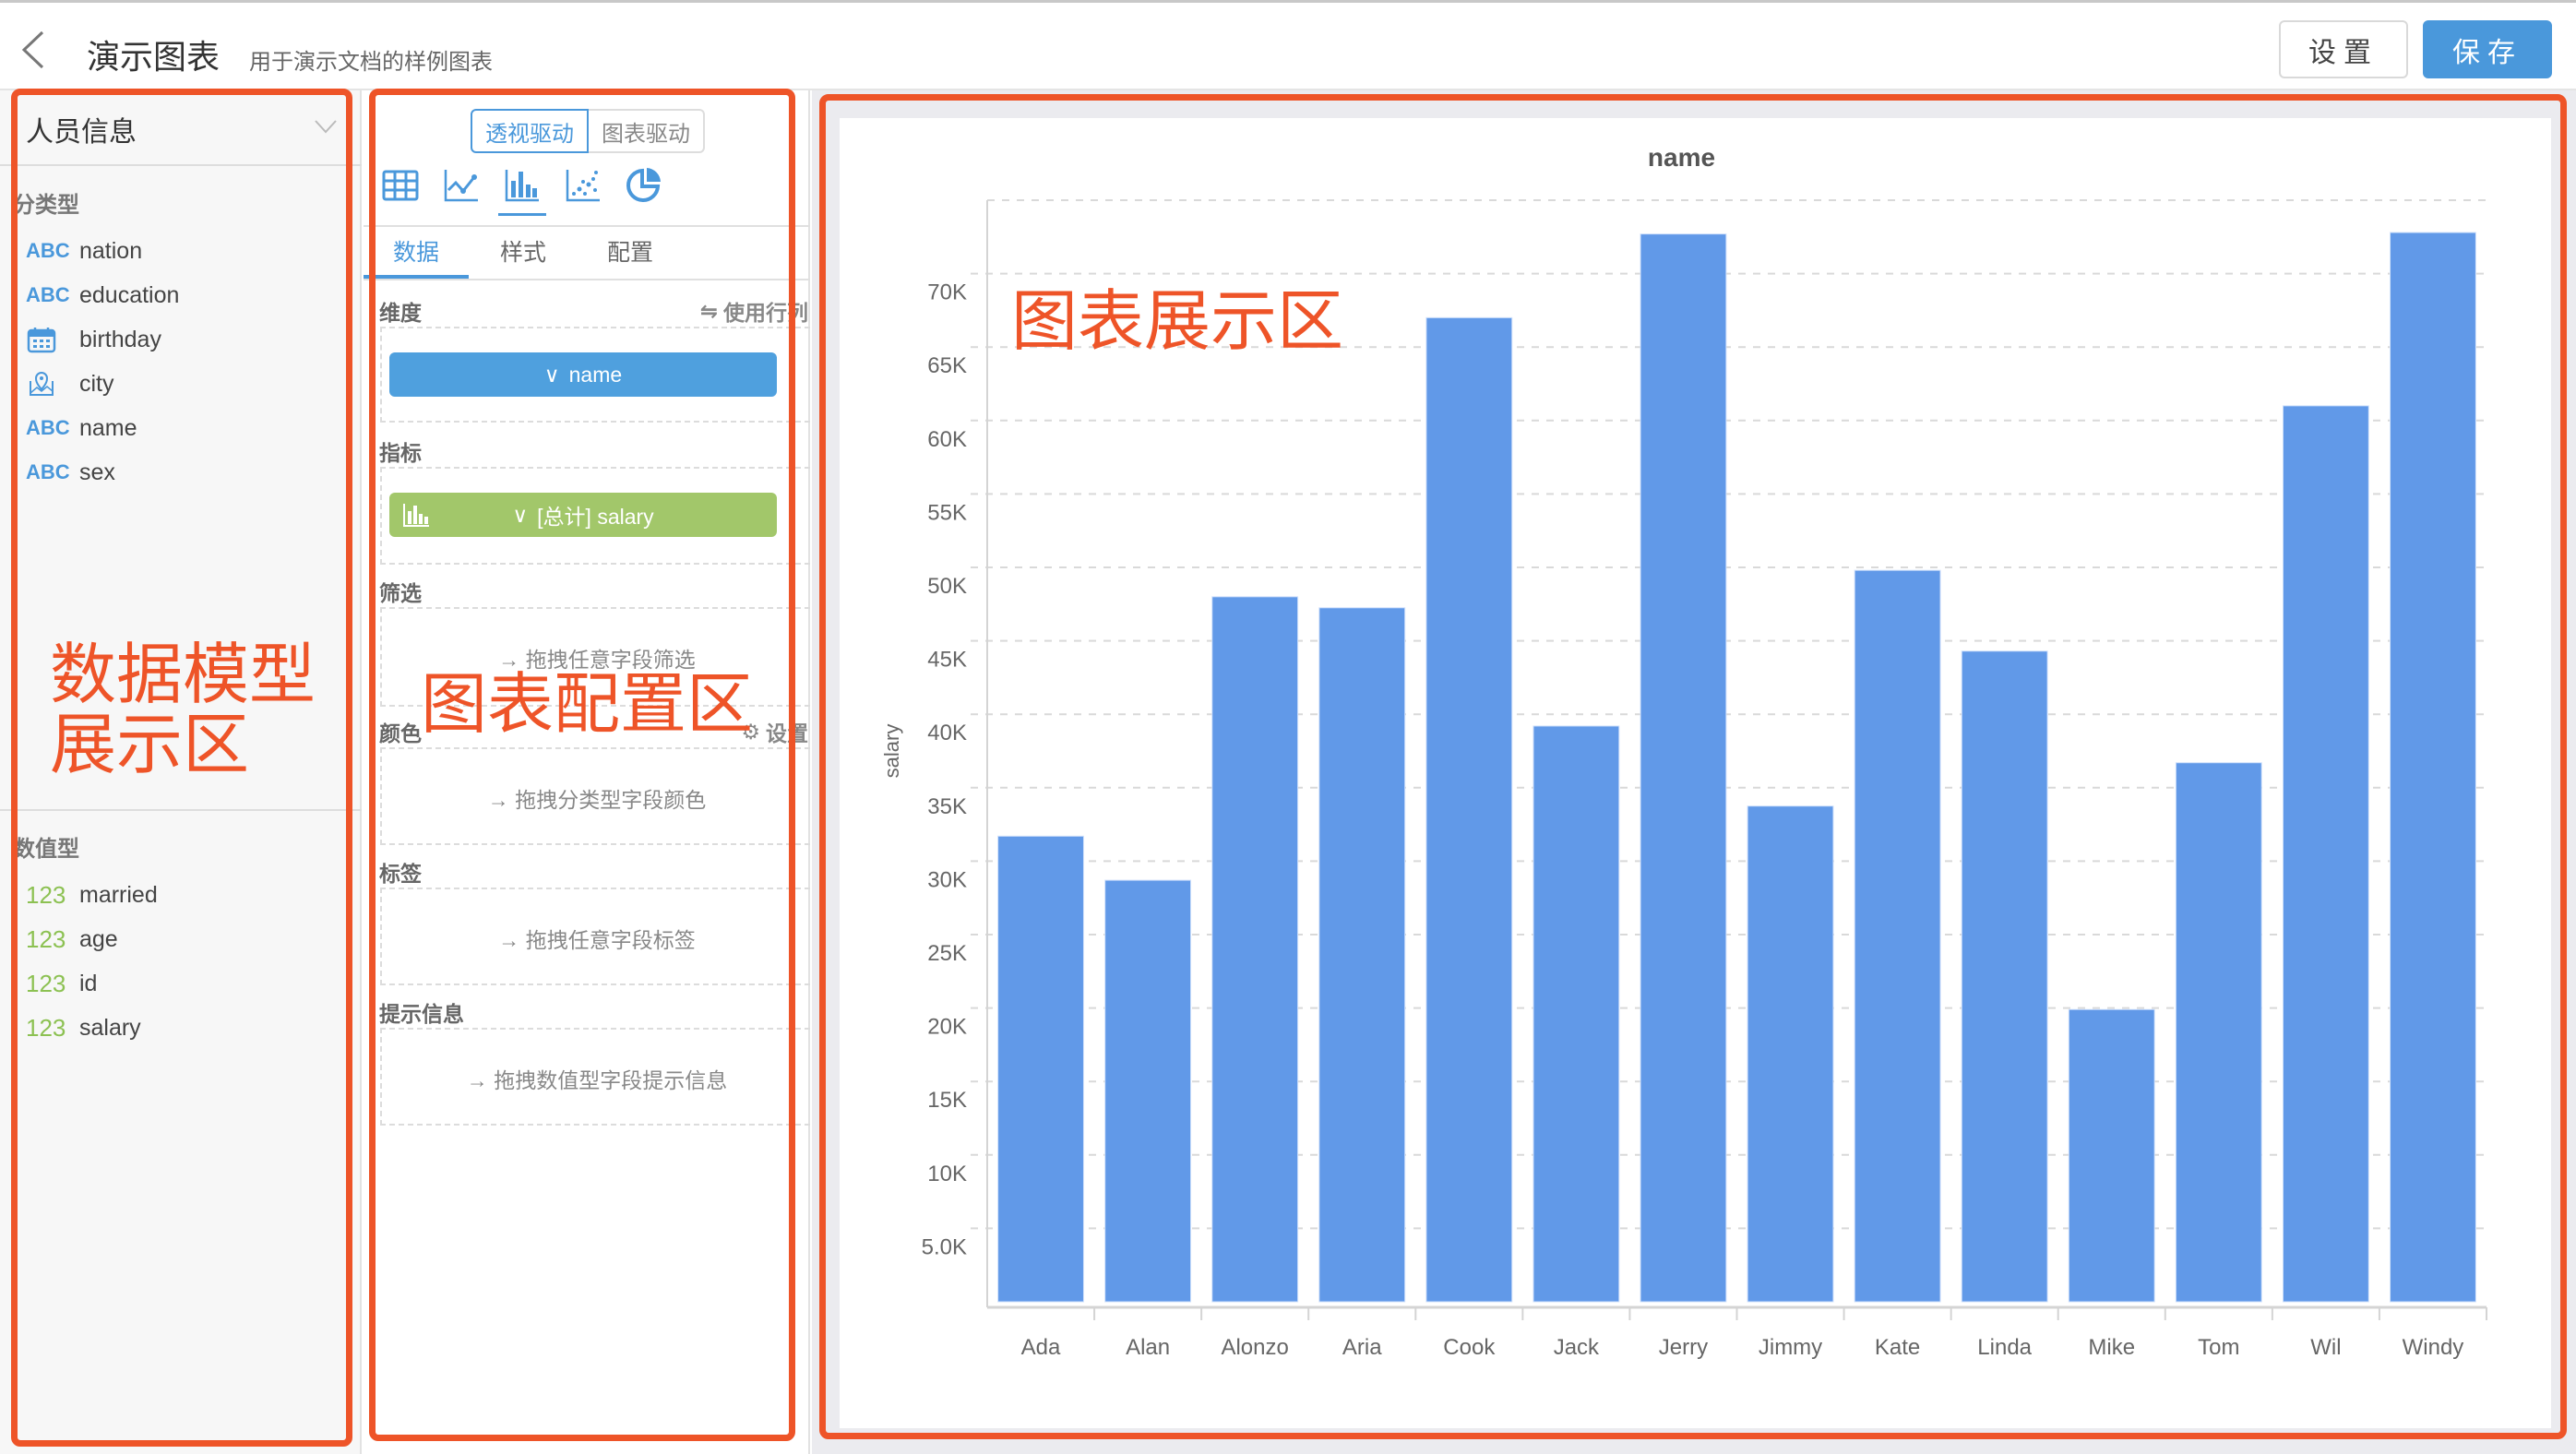 Image resolution: width=2576 pixels, height=1454 pixels. I want to click on dimension-pill-label: name, so click(596, 374).